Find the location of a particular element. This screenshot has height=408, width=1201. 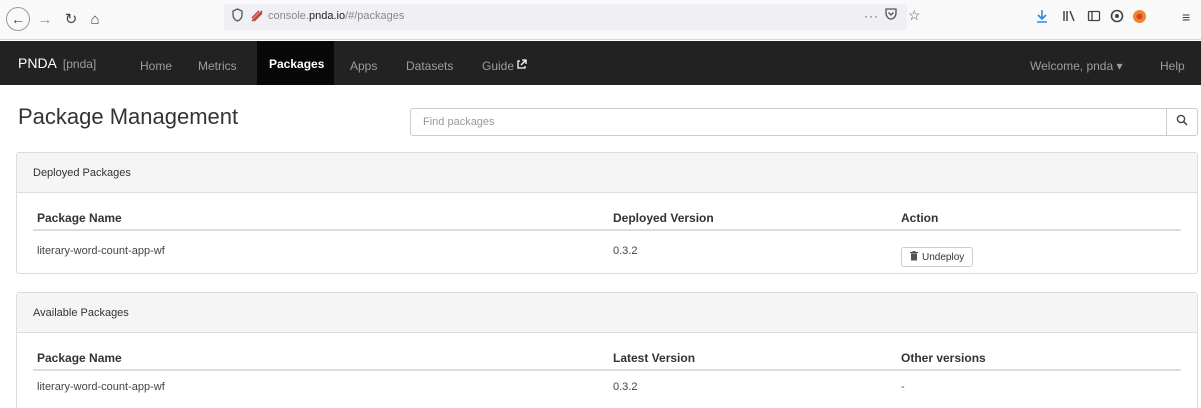

back-arrow-icon: ← is located at coordinates (18, 19).